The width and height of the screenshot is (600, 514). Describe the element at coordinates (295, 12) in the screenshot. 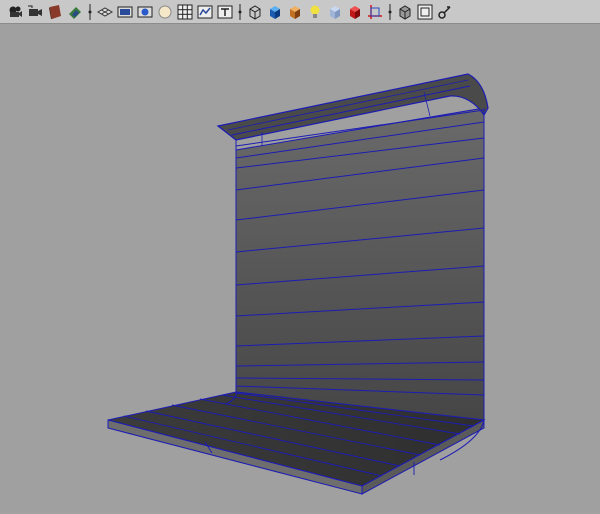

I see `textured-cube-icon` at that location.